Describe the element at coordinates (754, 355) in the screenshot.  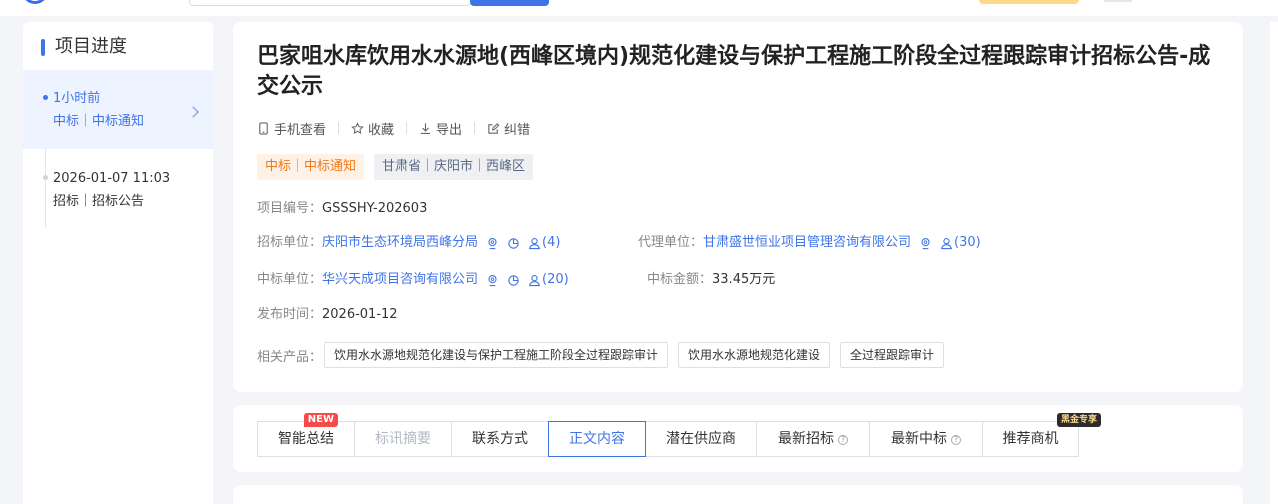
I see `product-chip: 饮用水水源地规范化建设` at that location.